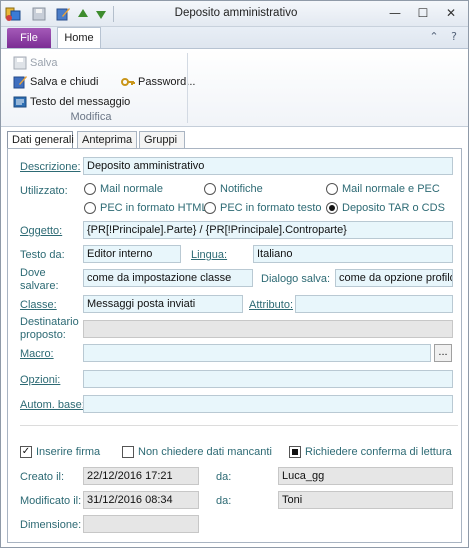  What do you see at coordinates (365, 476) in the screenshot?
I see `creato-da-field: Luca_gg` at bounding box center [365, 476].